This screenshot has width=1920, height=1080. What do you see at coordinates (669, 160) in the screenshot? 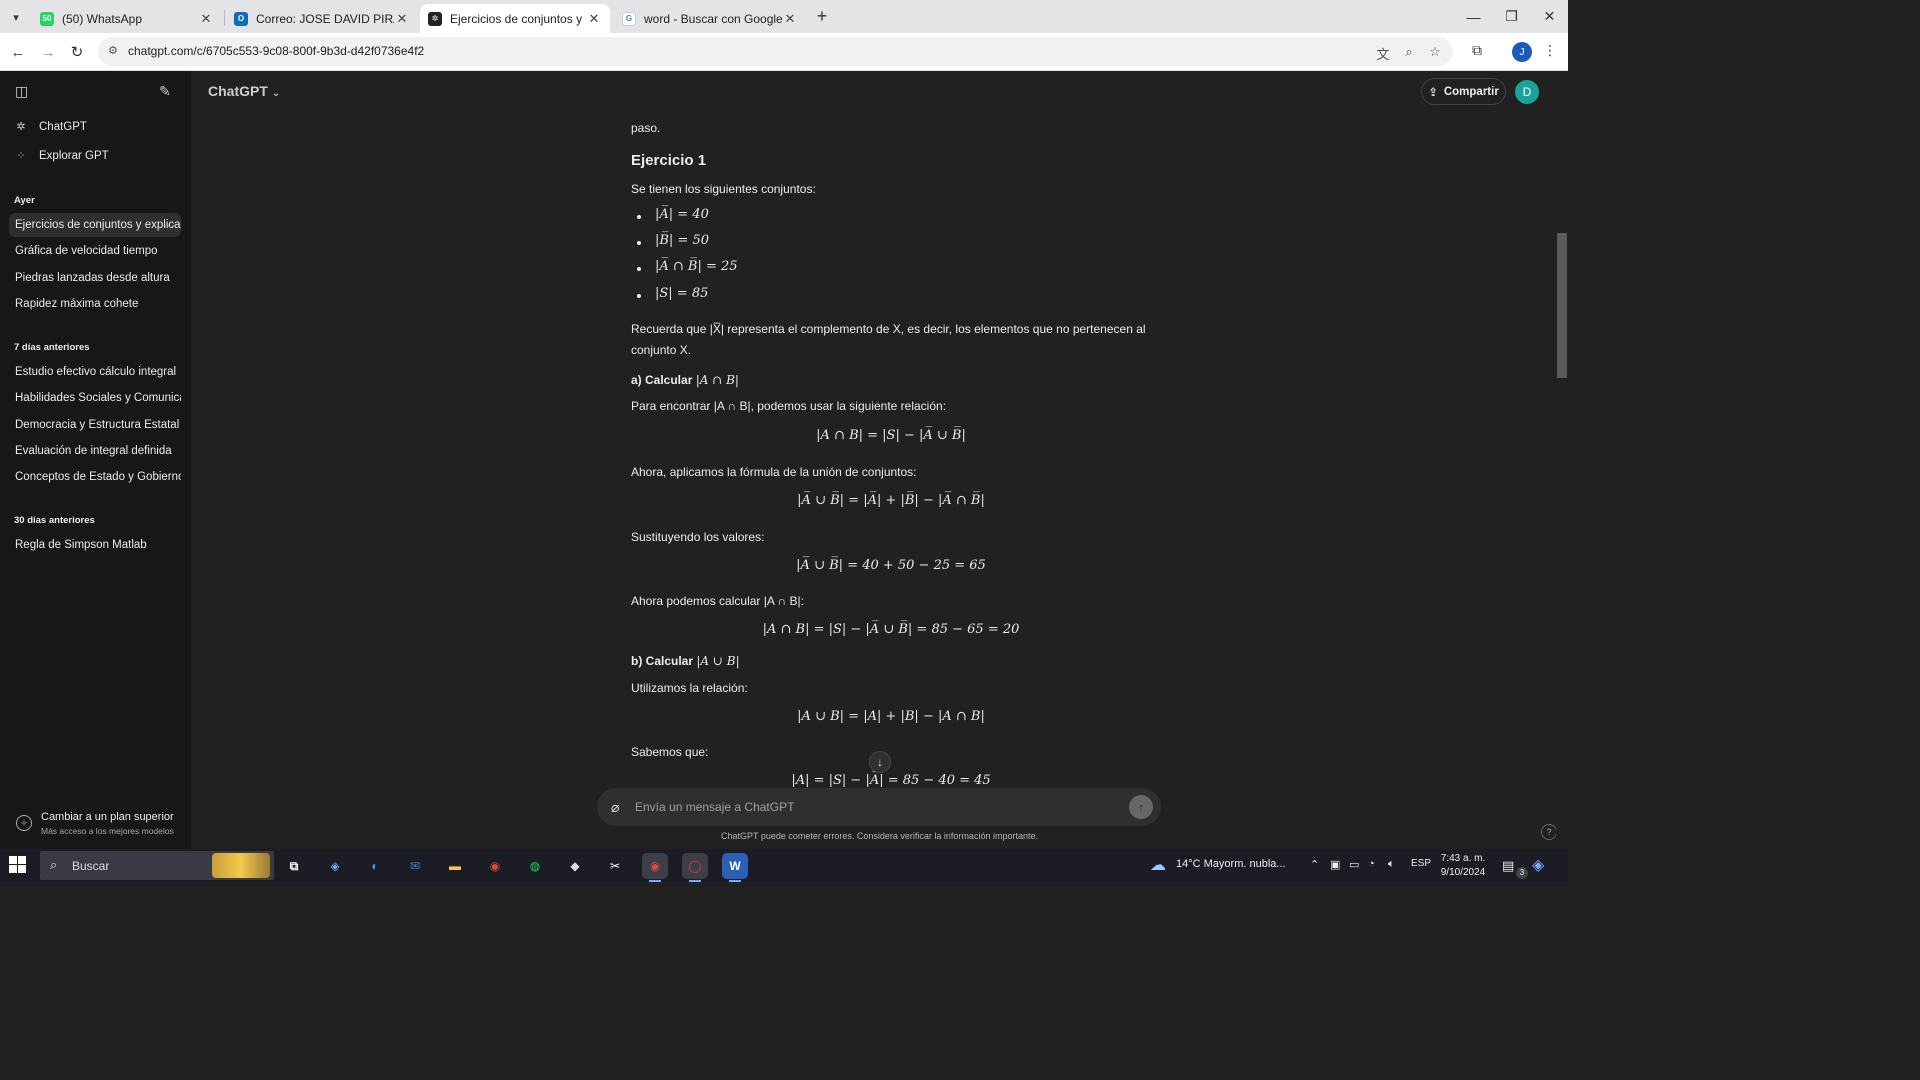
I see `exercise-heading: Ejercicio 1` at bounding box center [669, 160].